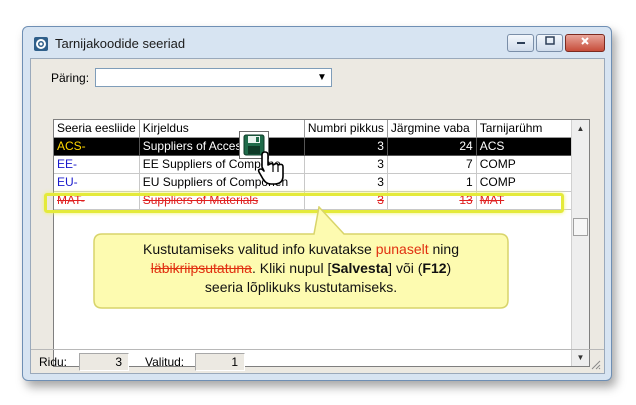 The width and height of the screenshot is (636, 405). I want to click on cell-group: ACS, so click(525, 146).